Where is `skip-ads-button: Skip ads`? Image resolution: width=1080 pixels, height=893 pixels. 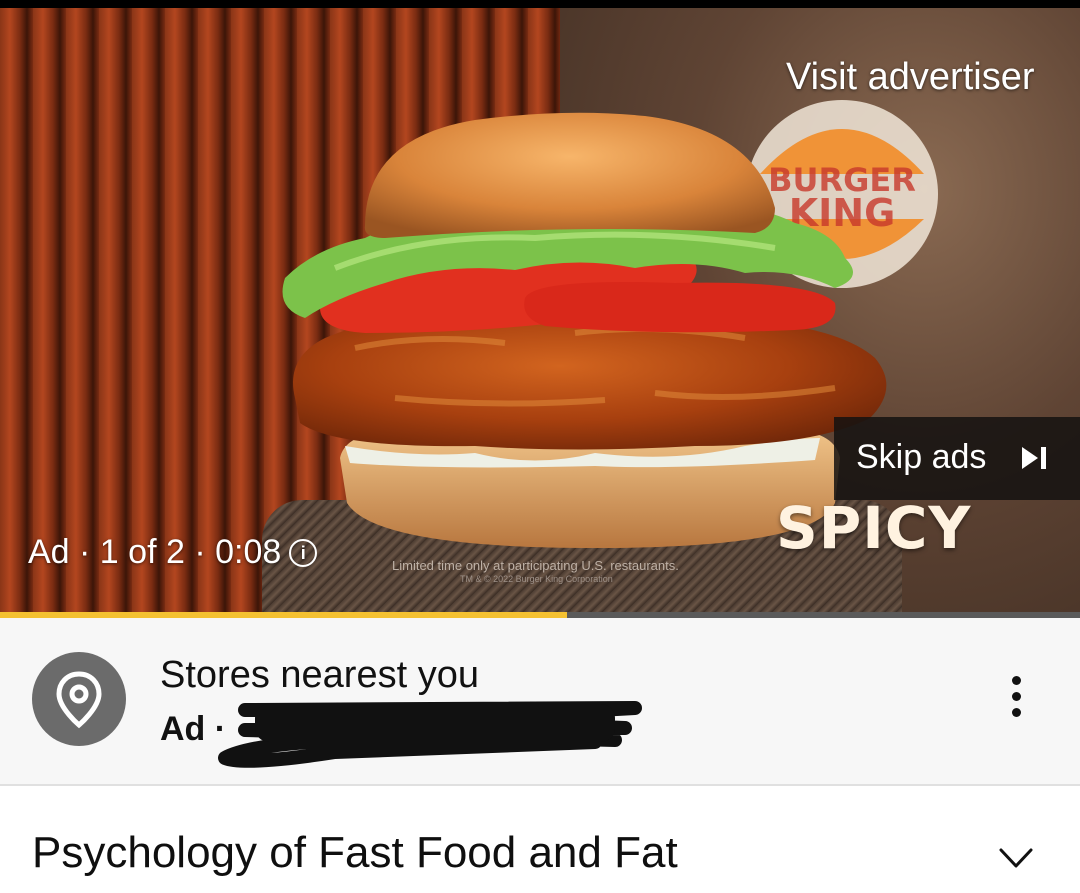 skip-ads-button: Skip ads is located at coordinates (957, 458).